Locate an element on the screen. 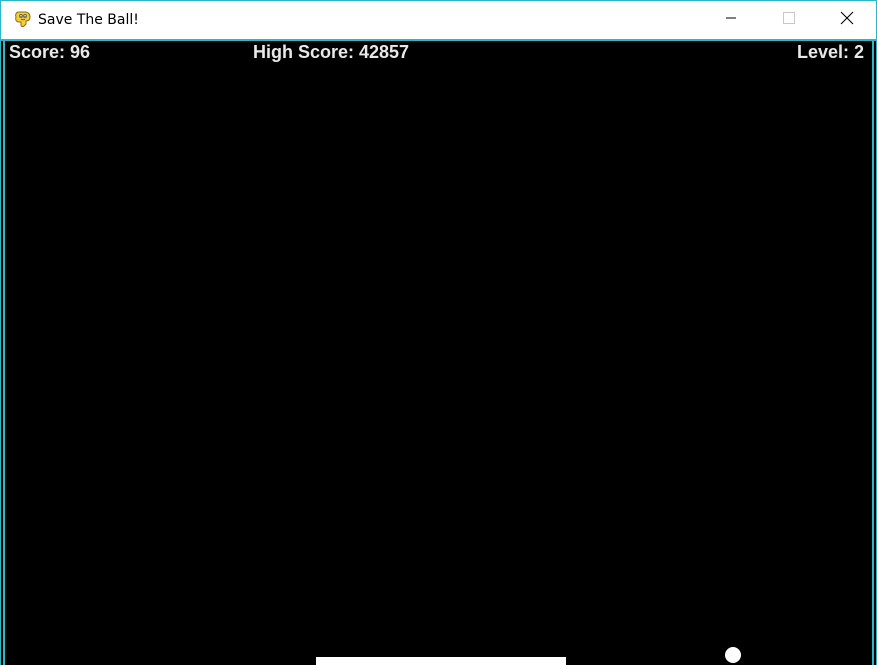  close-icon is located at coordinates (847, 20).